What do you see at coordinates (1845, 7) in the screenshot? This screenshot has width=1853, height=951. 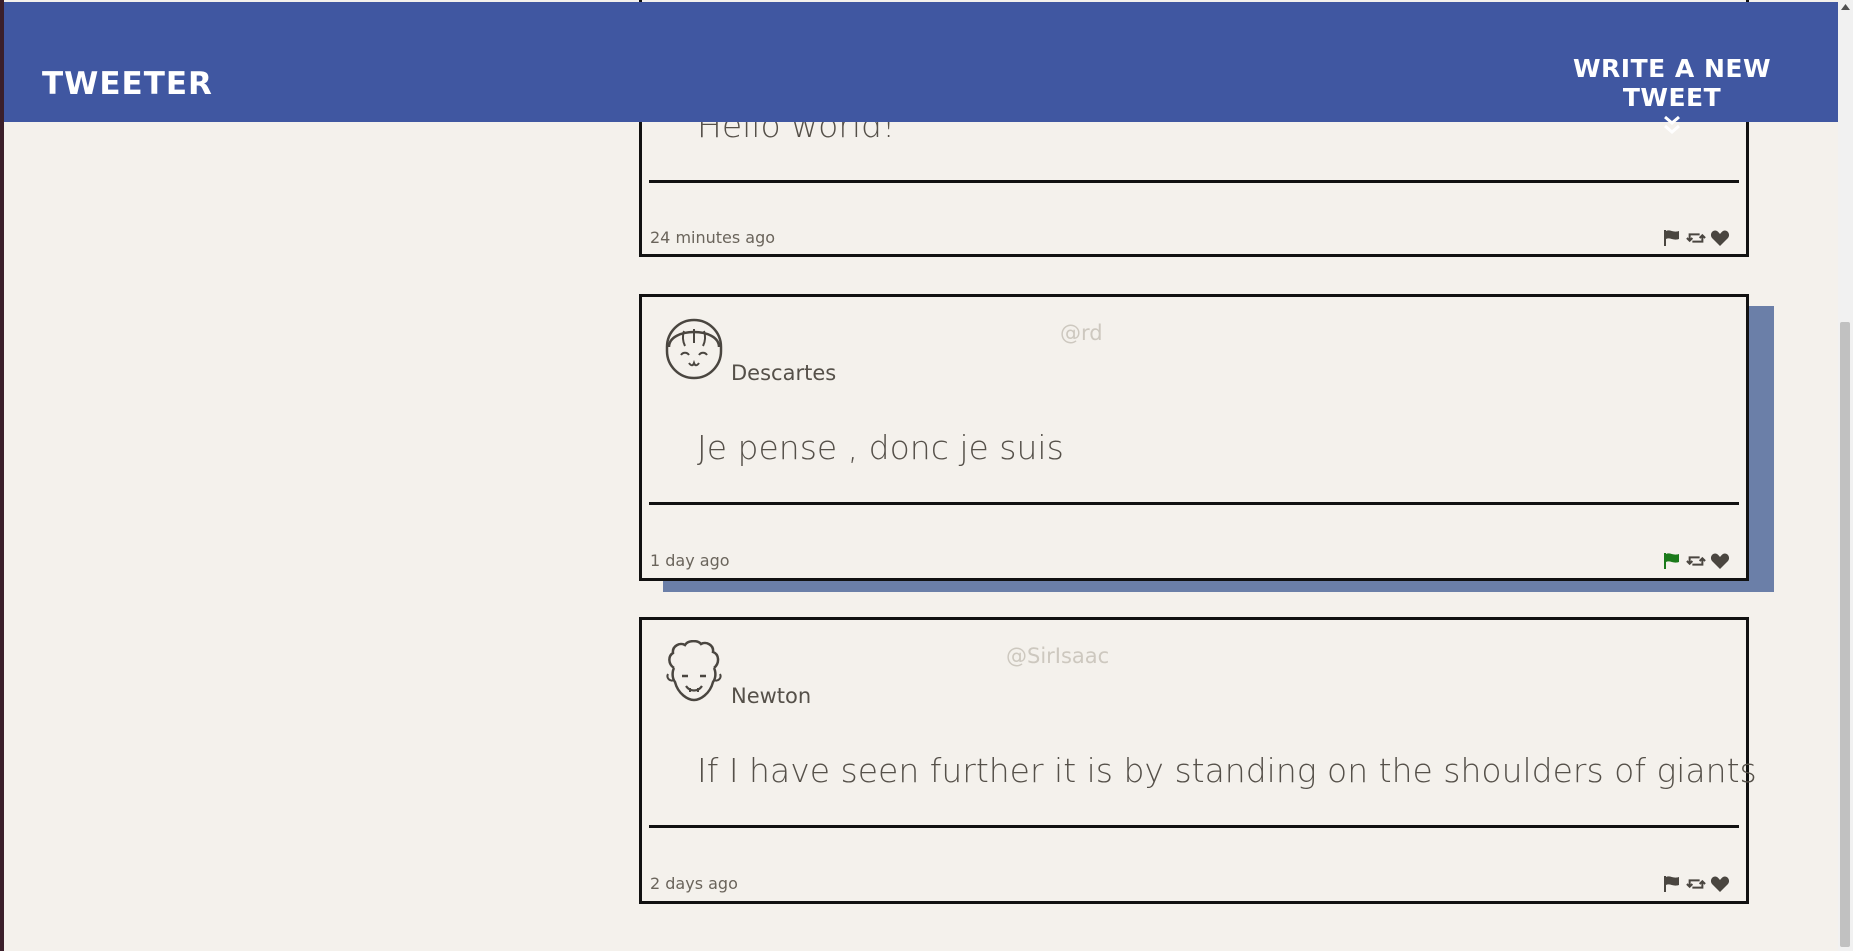 I see `scroll-up-arrow-icon` at bounding box center [1845, 7].